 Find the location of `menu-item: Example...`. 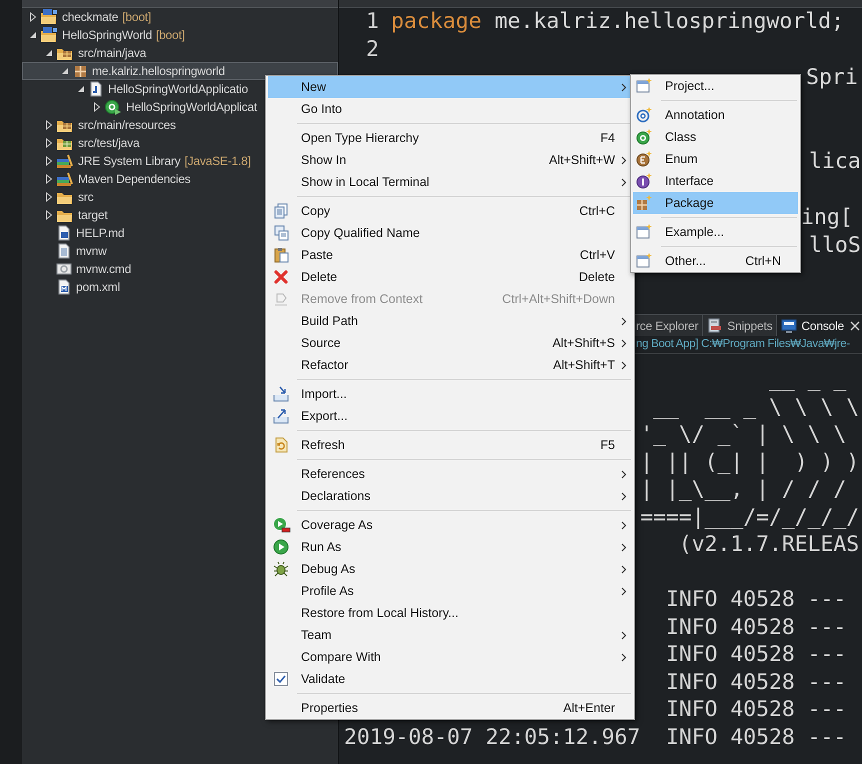

menu-item: Example... is located at coordinates (715, 232).